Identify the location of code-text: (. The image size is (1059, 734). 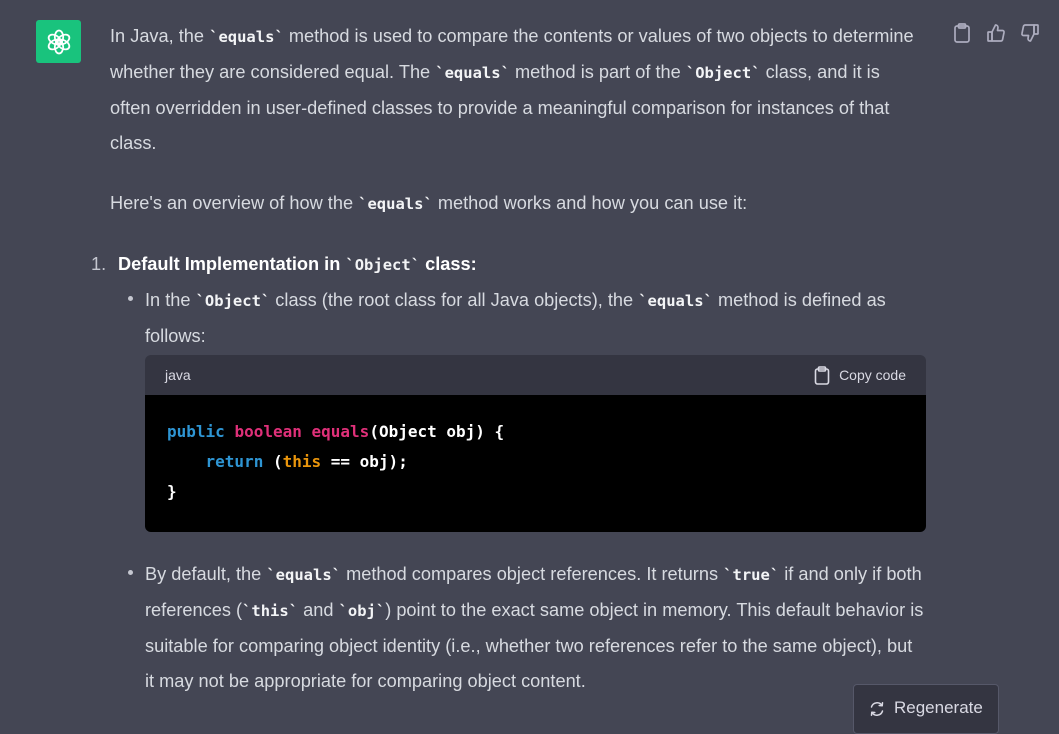
(273, 461).